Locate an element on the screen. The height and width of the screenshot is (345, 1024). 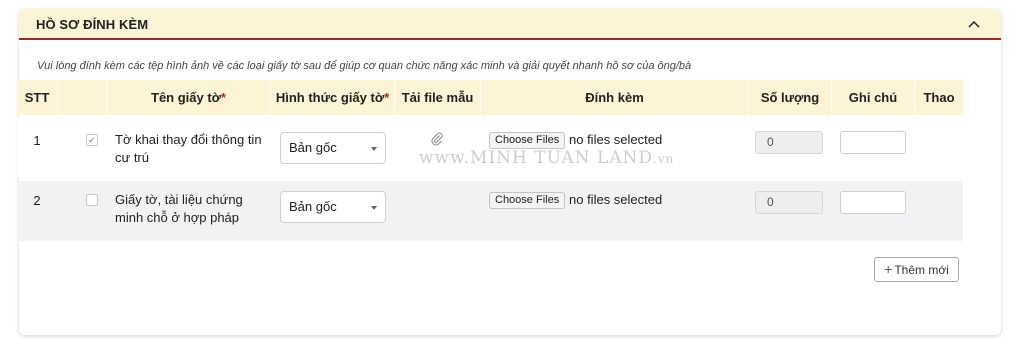
row-stt: 1 is located at coordinates (37, 140).